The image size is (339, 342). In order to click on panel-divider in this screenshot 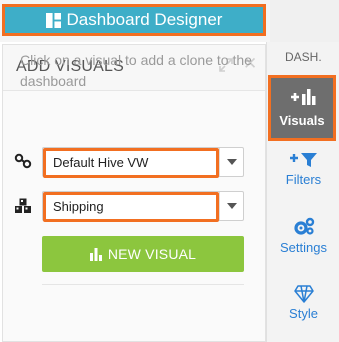, I will do `click(143, 284)`.